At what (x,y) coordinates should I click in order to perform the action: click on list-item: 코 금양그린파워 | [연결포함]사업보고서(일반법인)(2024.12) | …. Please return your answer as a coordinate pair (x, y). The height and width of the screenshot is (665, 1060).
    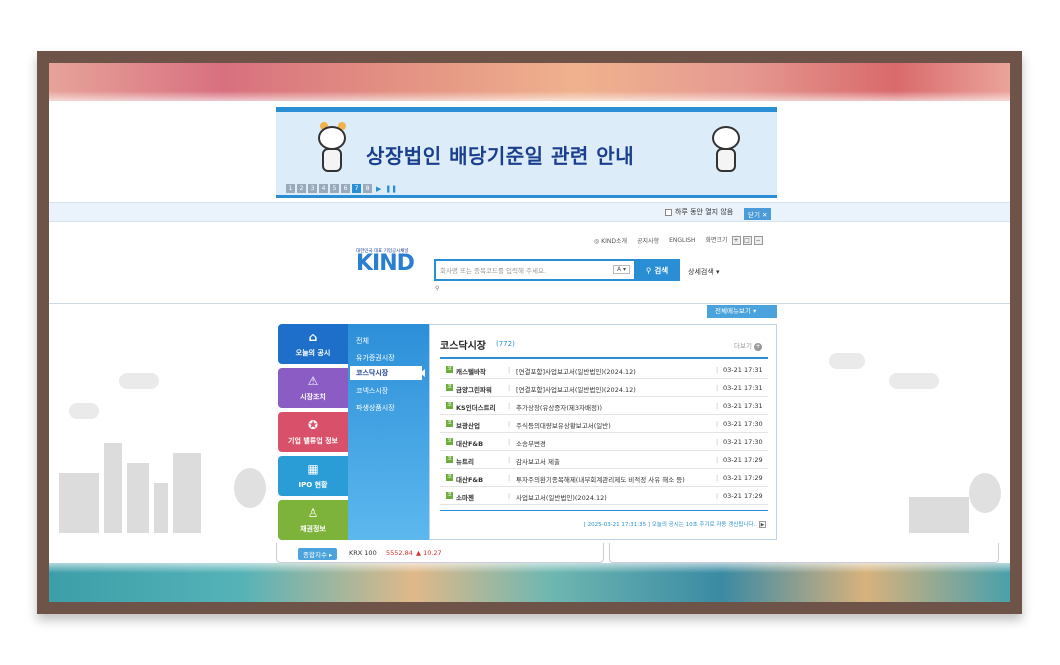
    Looking at the image, I should click on (604, 388).